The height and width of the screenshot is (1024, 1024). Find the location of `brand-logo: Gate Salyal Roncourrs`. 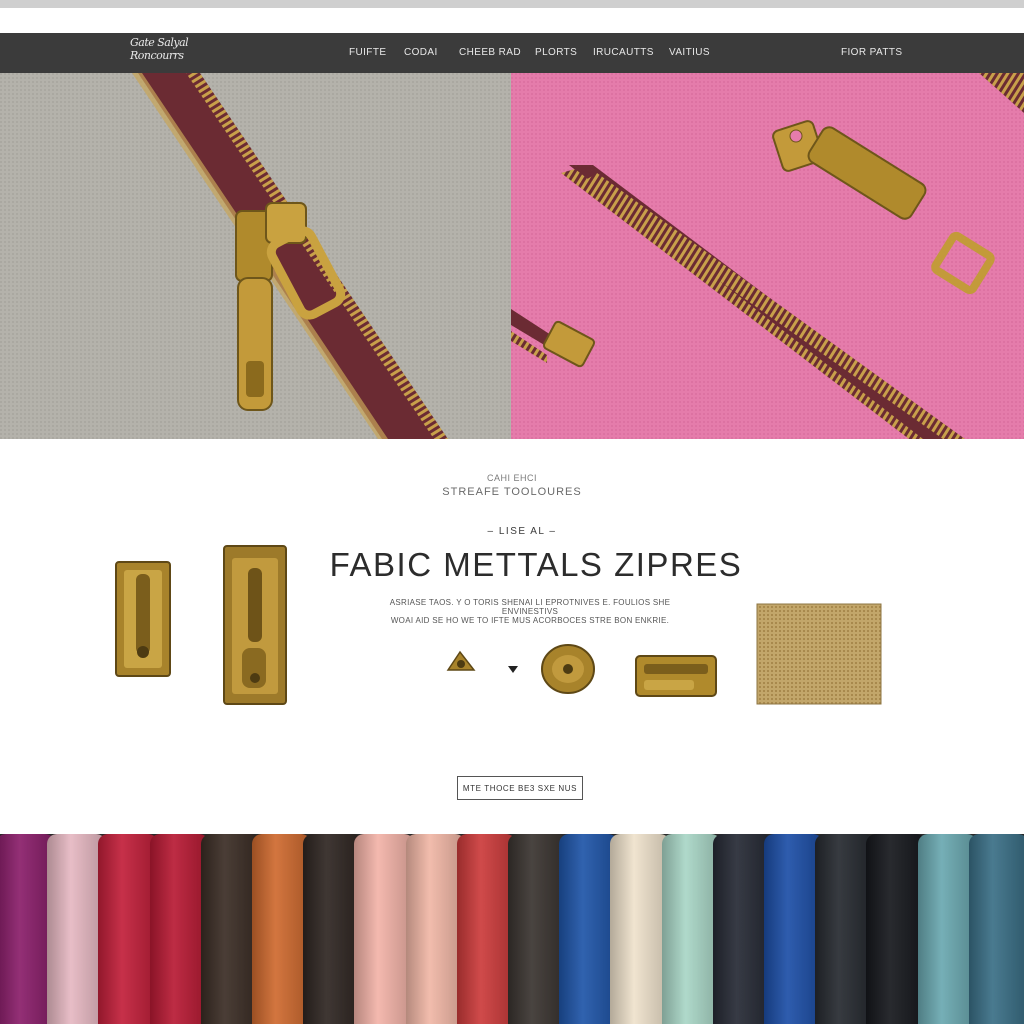

brand-logo: Gate Salyal Roncourrs is located at coordinates (170, 53).